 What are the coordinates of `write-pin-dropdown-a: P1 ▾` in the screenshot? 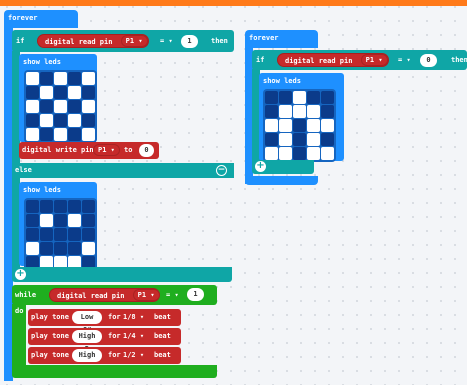 It's located at (106, 150).